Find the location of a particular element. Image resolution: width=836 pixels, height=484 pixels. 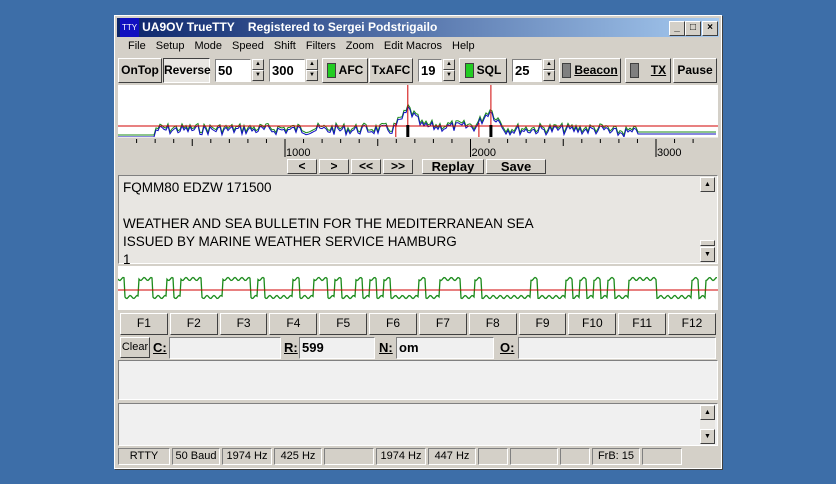

afc-button: AFC is located at coordinates (345, 70).